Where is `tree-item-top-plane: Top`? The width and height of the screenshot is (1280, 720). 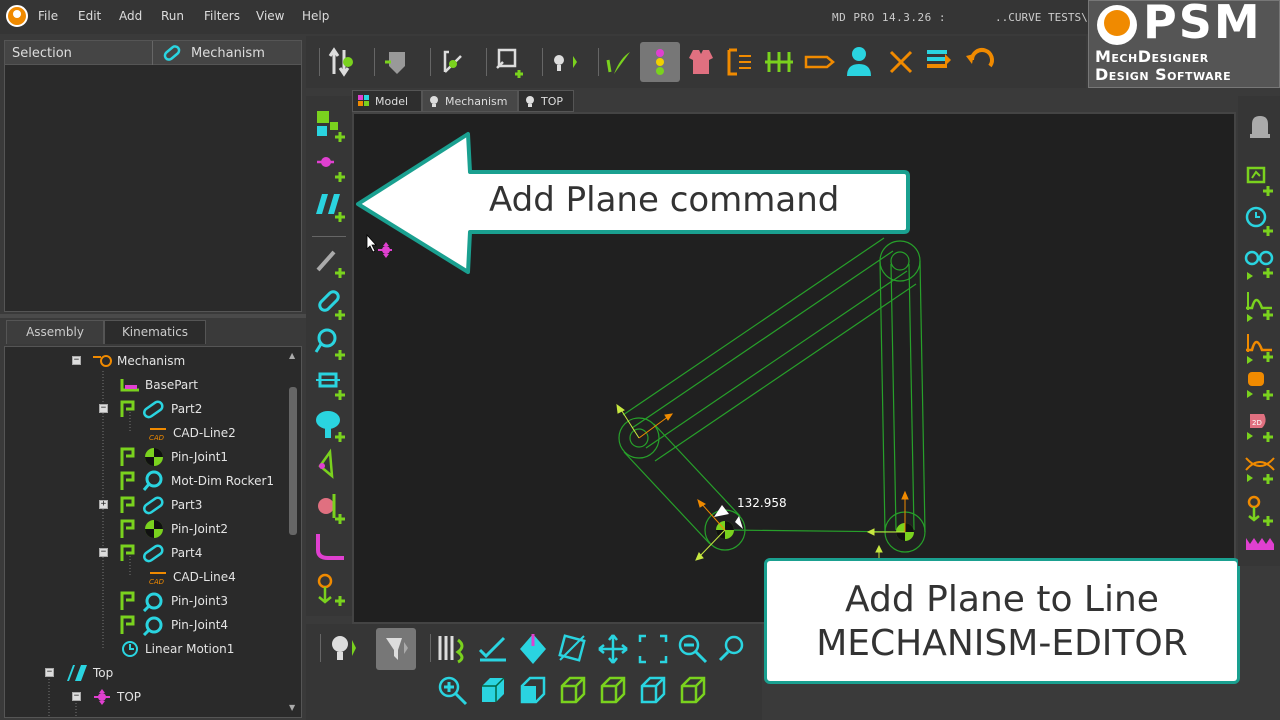
tree-item-top-plane: Top is located at coordinates (89, 673).